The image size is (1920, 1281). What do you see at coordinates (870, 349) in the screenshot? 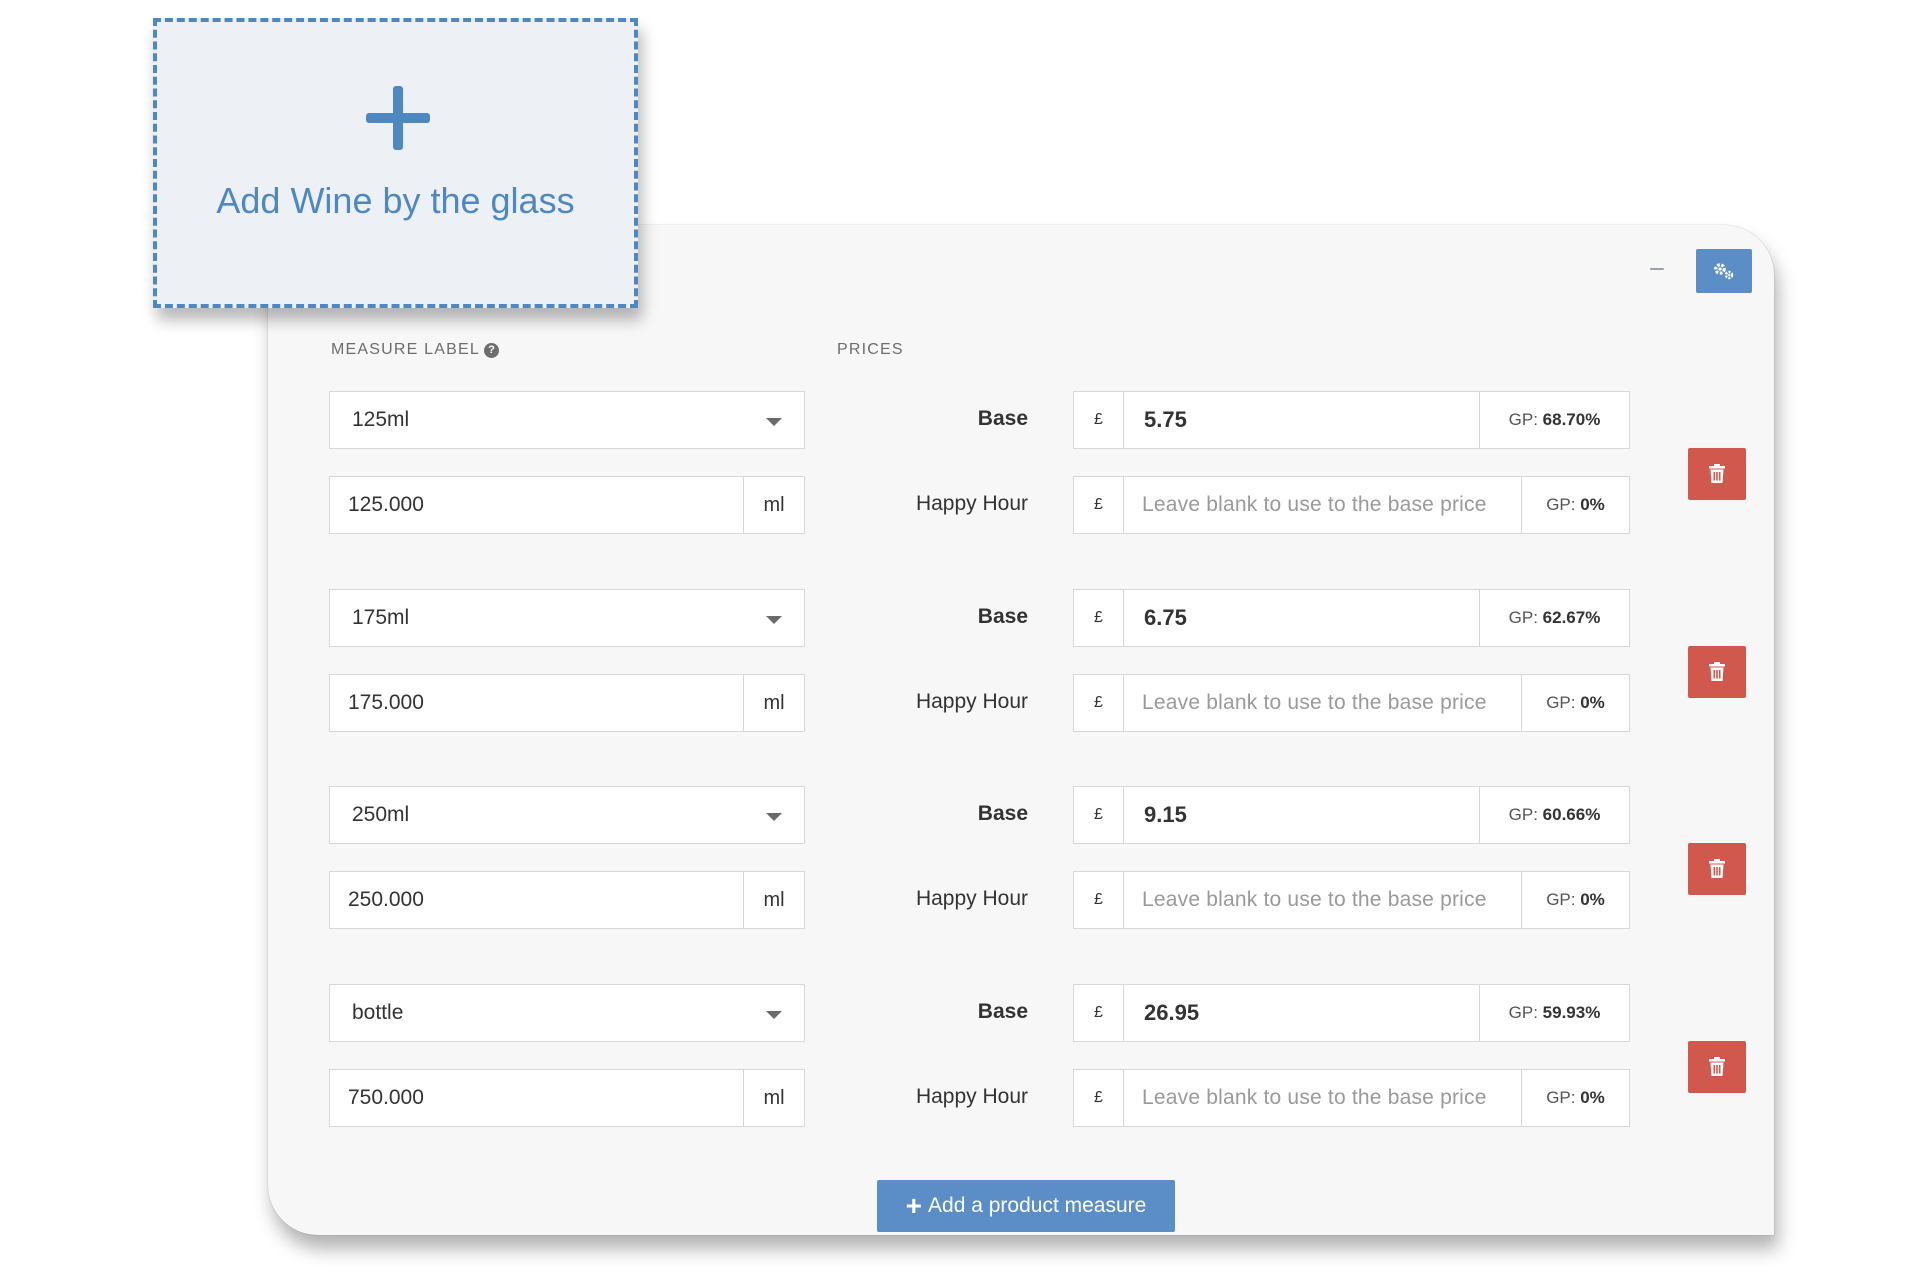
I see `prices-header: PRICES` at bounding box center [870, 349].